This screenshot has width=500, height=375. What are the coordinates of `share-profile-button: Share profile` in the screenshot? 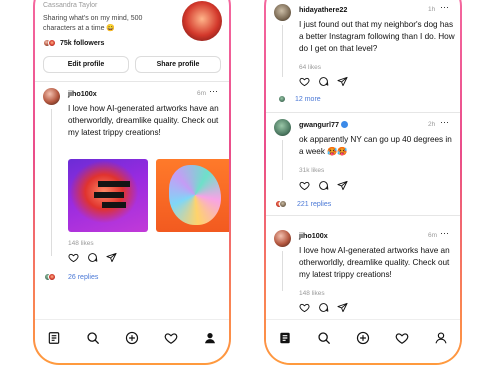 It's located at (178, 64).